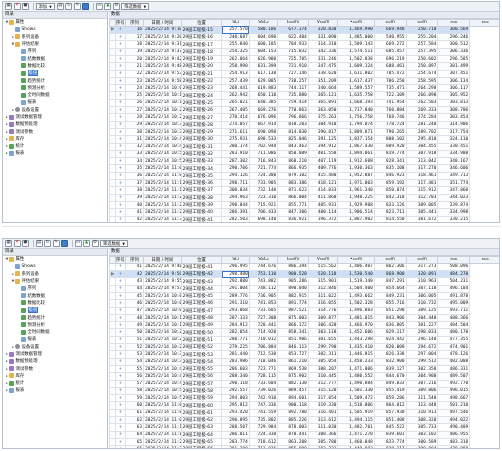 The height and width of the screenshot is (451, 502). Describe the element at coordinates (263, 110) in the screenshot. I see `cell-value: 669.276` at that location.